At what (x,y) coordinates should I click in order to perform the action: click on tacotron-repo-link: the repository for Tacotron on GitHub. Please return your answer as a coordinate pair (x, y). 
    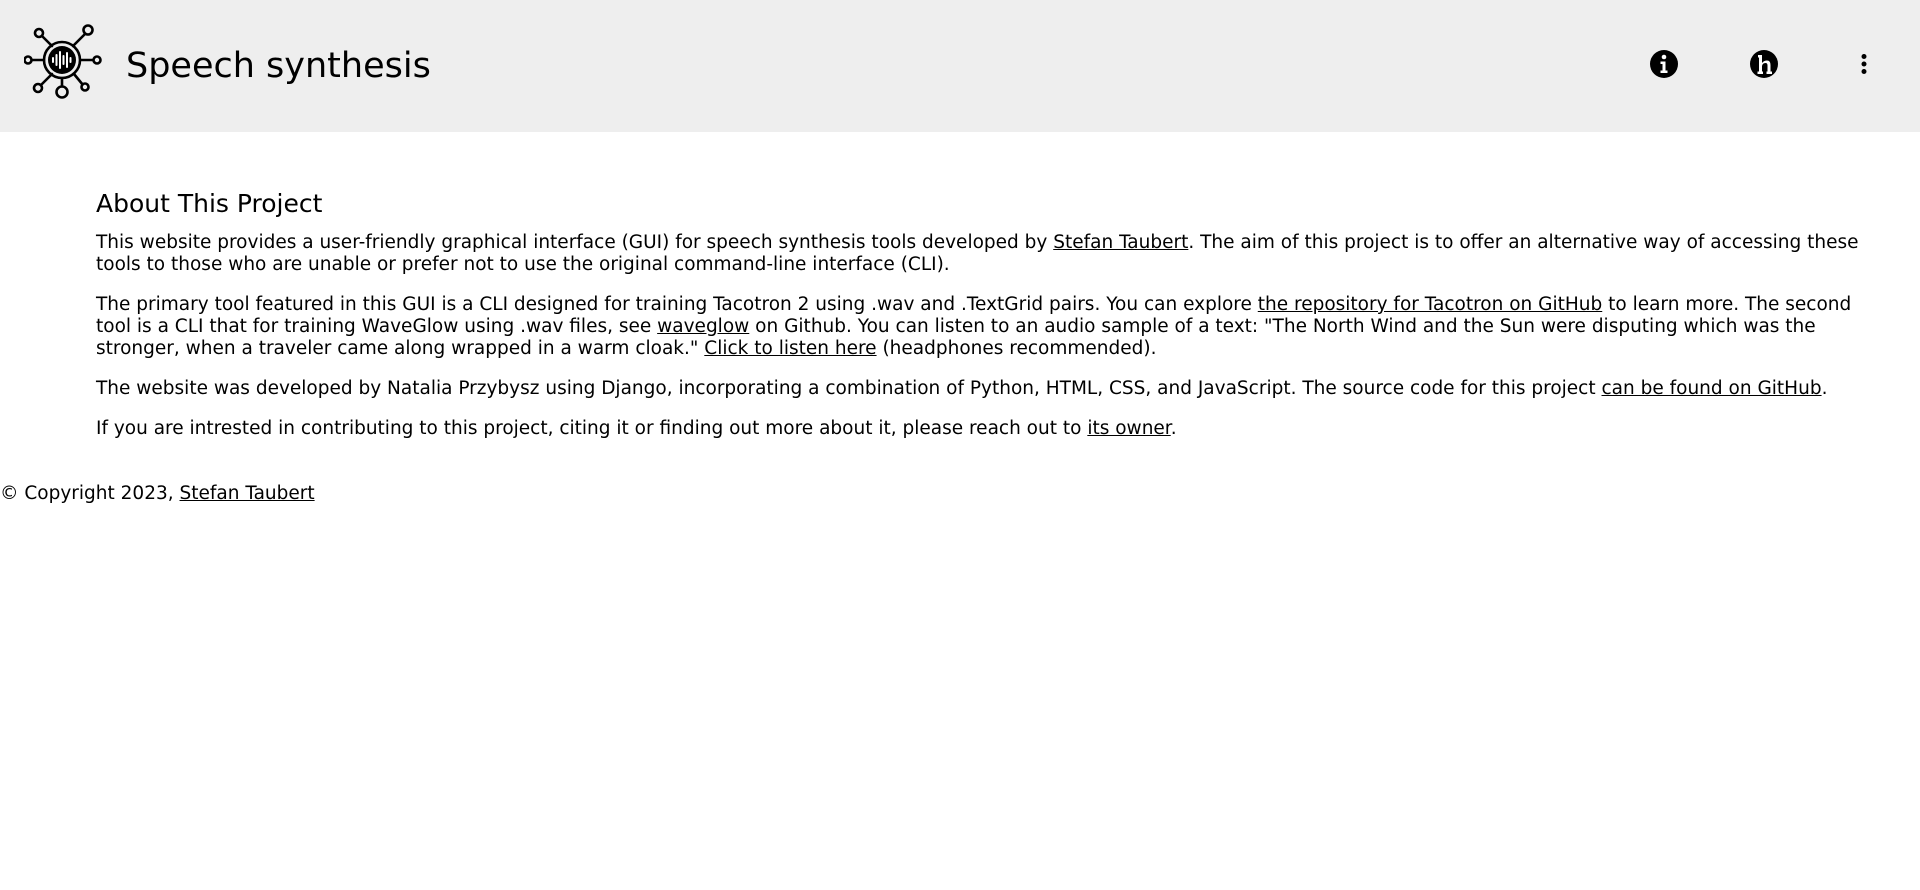
    Looking at the image, I should click on (1430, 304).